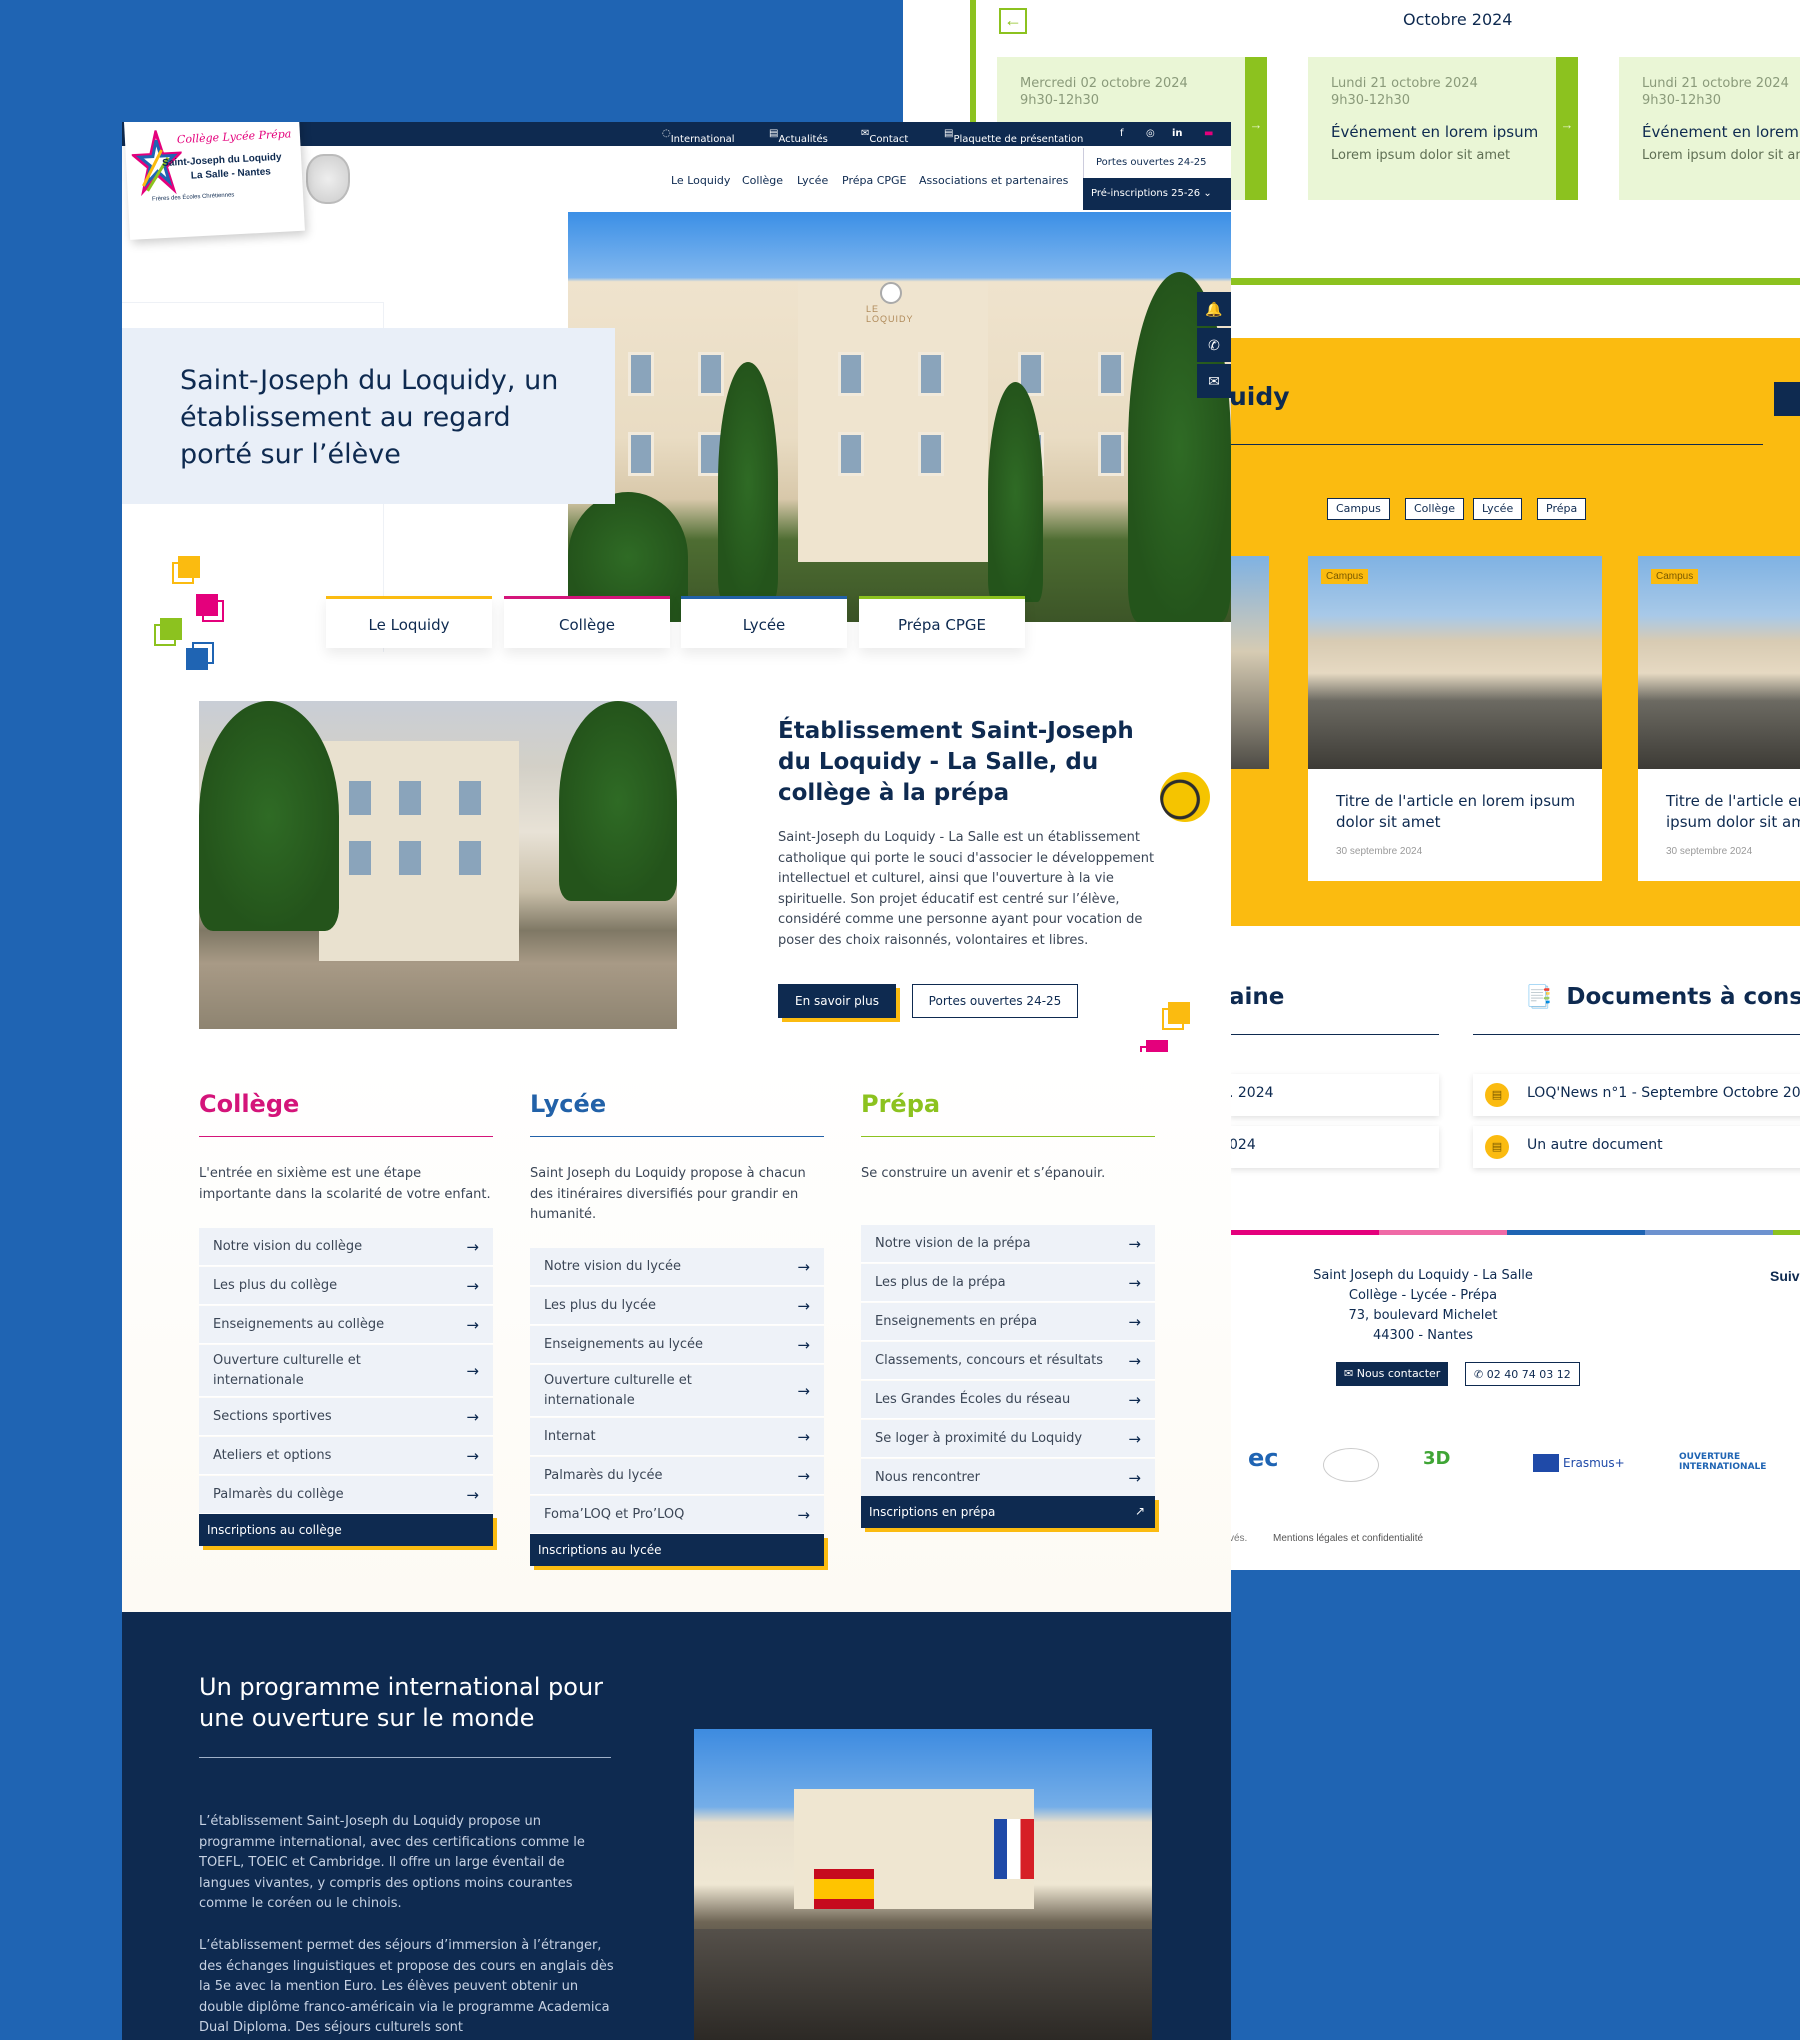 This screenshot has height=2040, width=1800. What do you see at coordinates (1150, 133) in the screenshot?
I see `instagram-icon: ◎` at bounding box center [1150, 133].